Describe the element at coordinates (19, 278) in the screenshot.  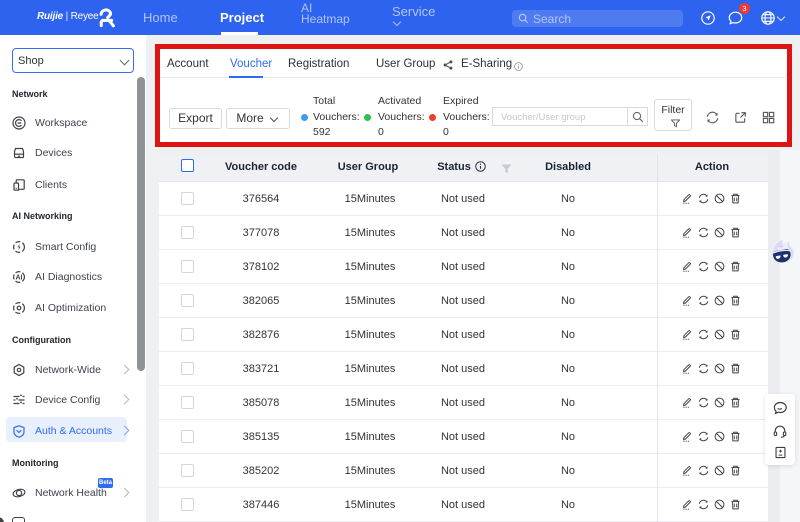
I see `svg-text: AI` at that location.